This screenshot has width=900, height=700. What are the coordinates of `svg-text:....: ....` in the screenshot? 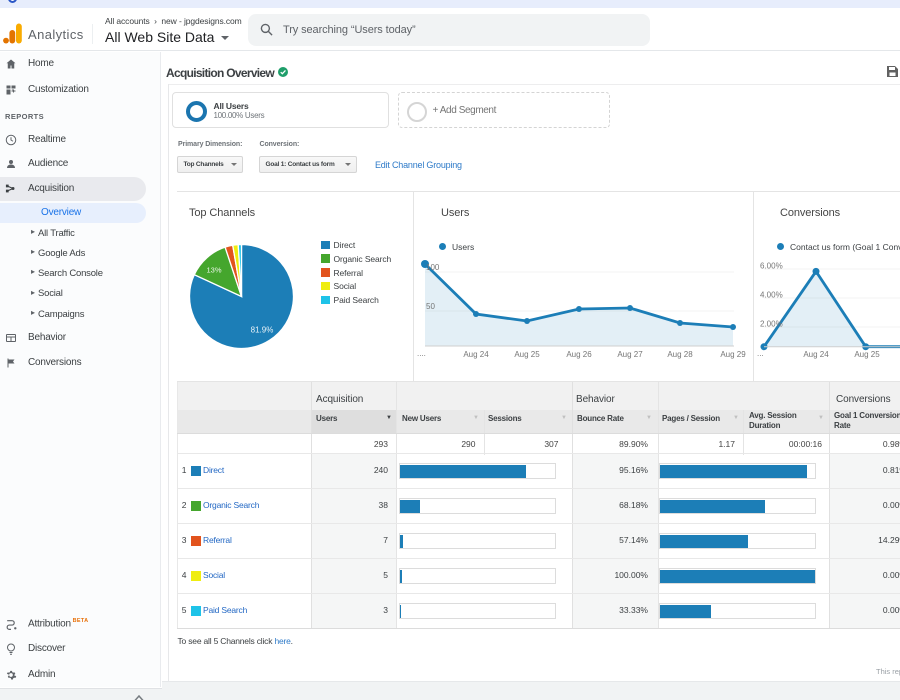 It's located at (421, 353).